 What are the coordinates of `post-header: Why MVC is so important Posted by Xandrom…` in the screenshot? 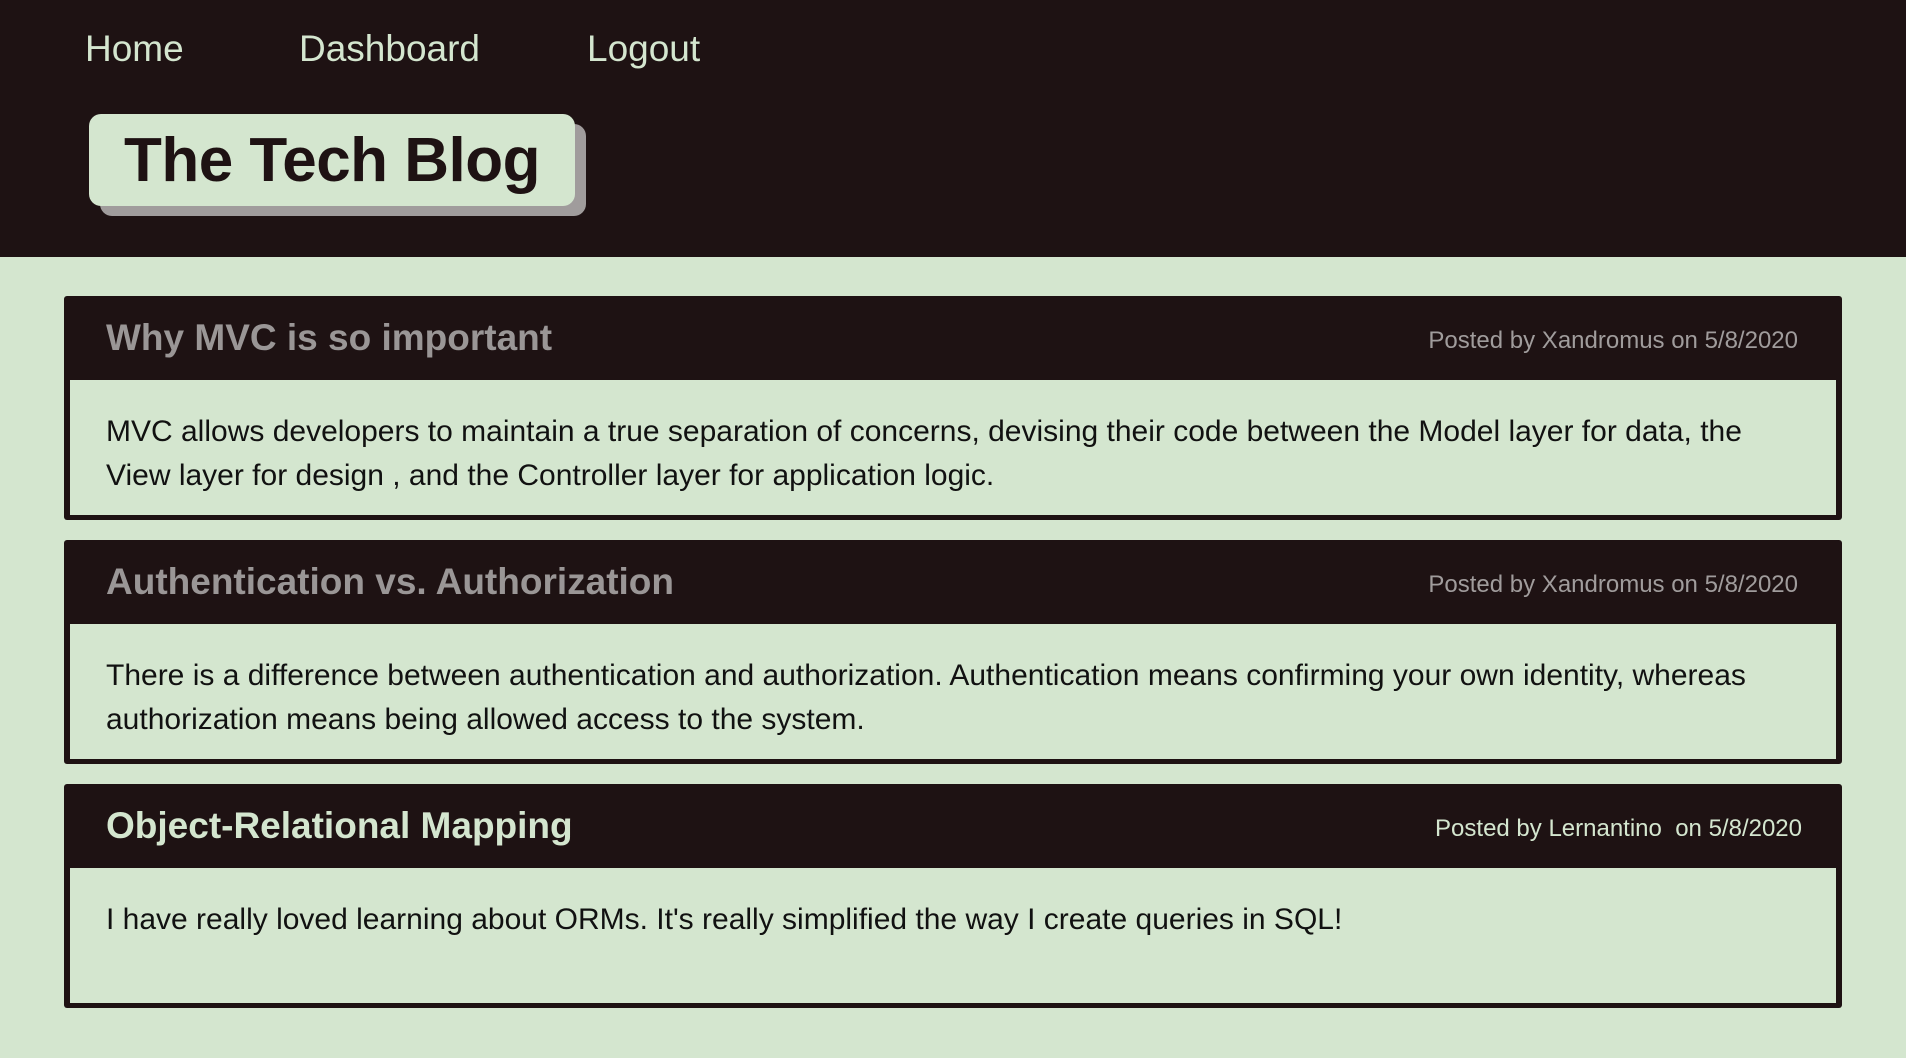 It's located at (953, 338).